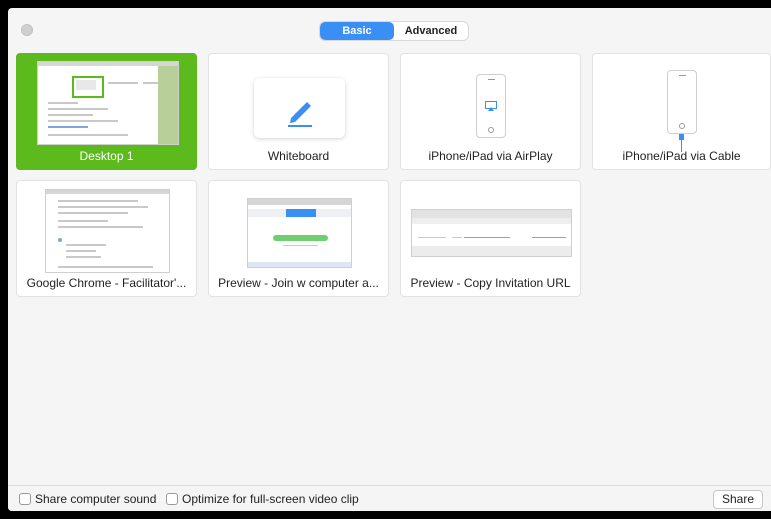 This screenshot has width=771, height=519. What do you see at coordinates (298, 156) in the screenshot?
I see `tile-label: Whiteboard` at bounding box center [298, 156].